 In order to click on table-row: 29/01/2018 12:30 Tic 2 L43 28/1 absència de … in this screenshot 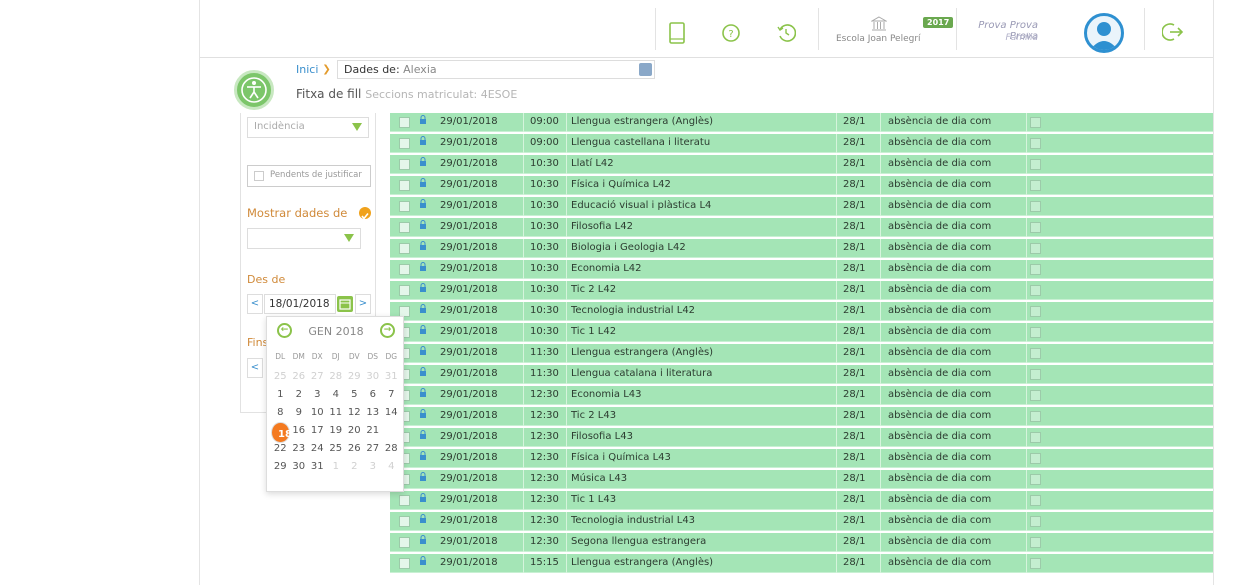, I will do `click(801, 416)`.